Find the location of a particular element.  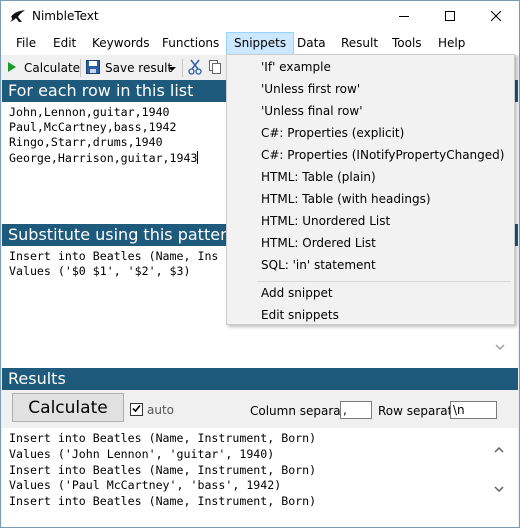

close-icon is located at coordinates (496, 17).